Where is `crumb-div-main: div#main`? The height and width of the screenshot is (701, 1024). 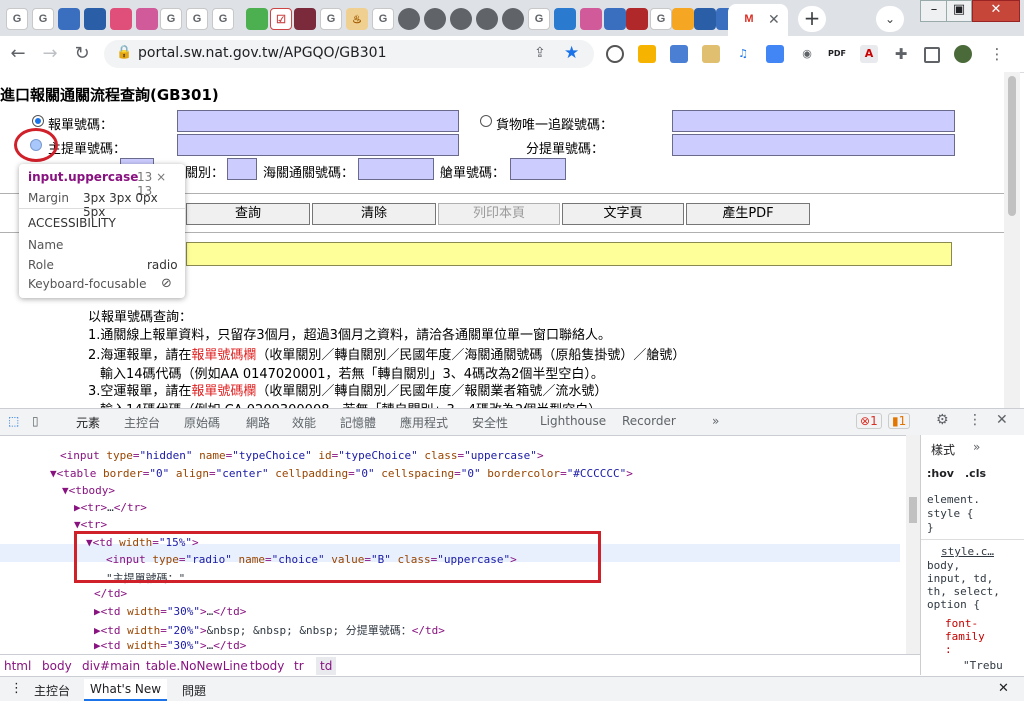
crumb-div-main: div#main is located at coordinates (111, 666).